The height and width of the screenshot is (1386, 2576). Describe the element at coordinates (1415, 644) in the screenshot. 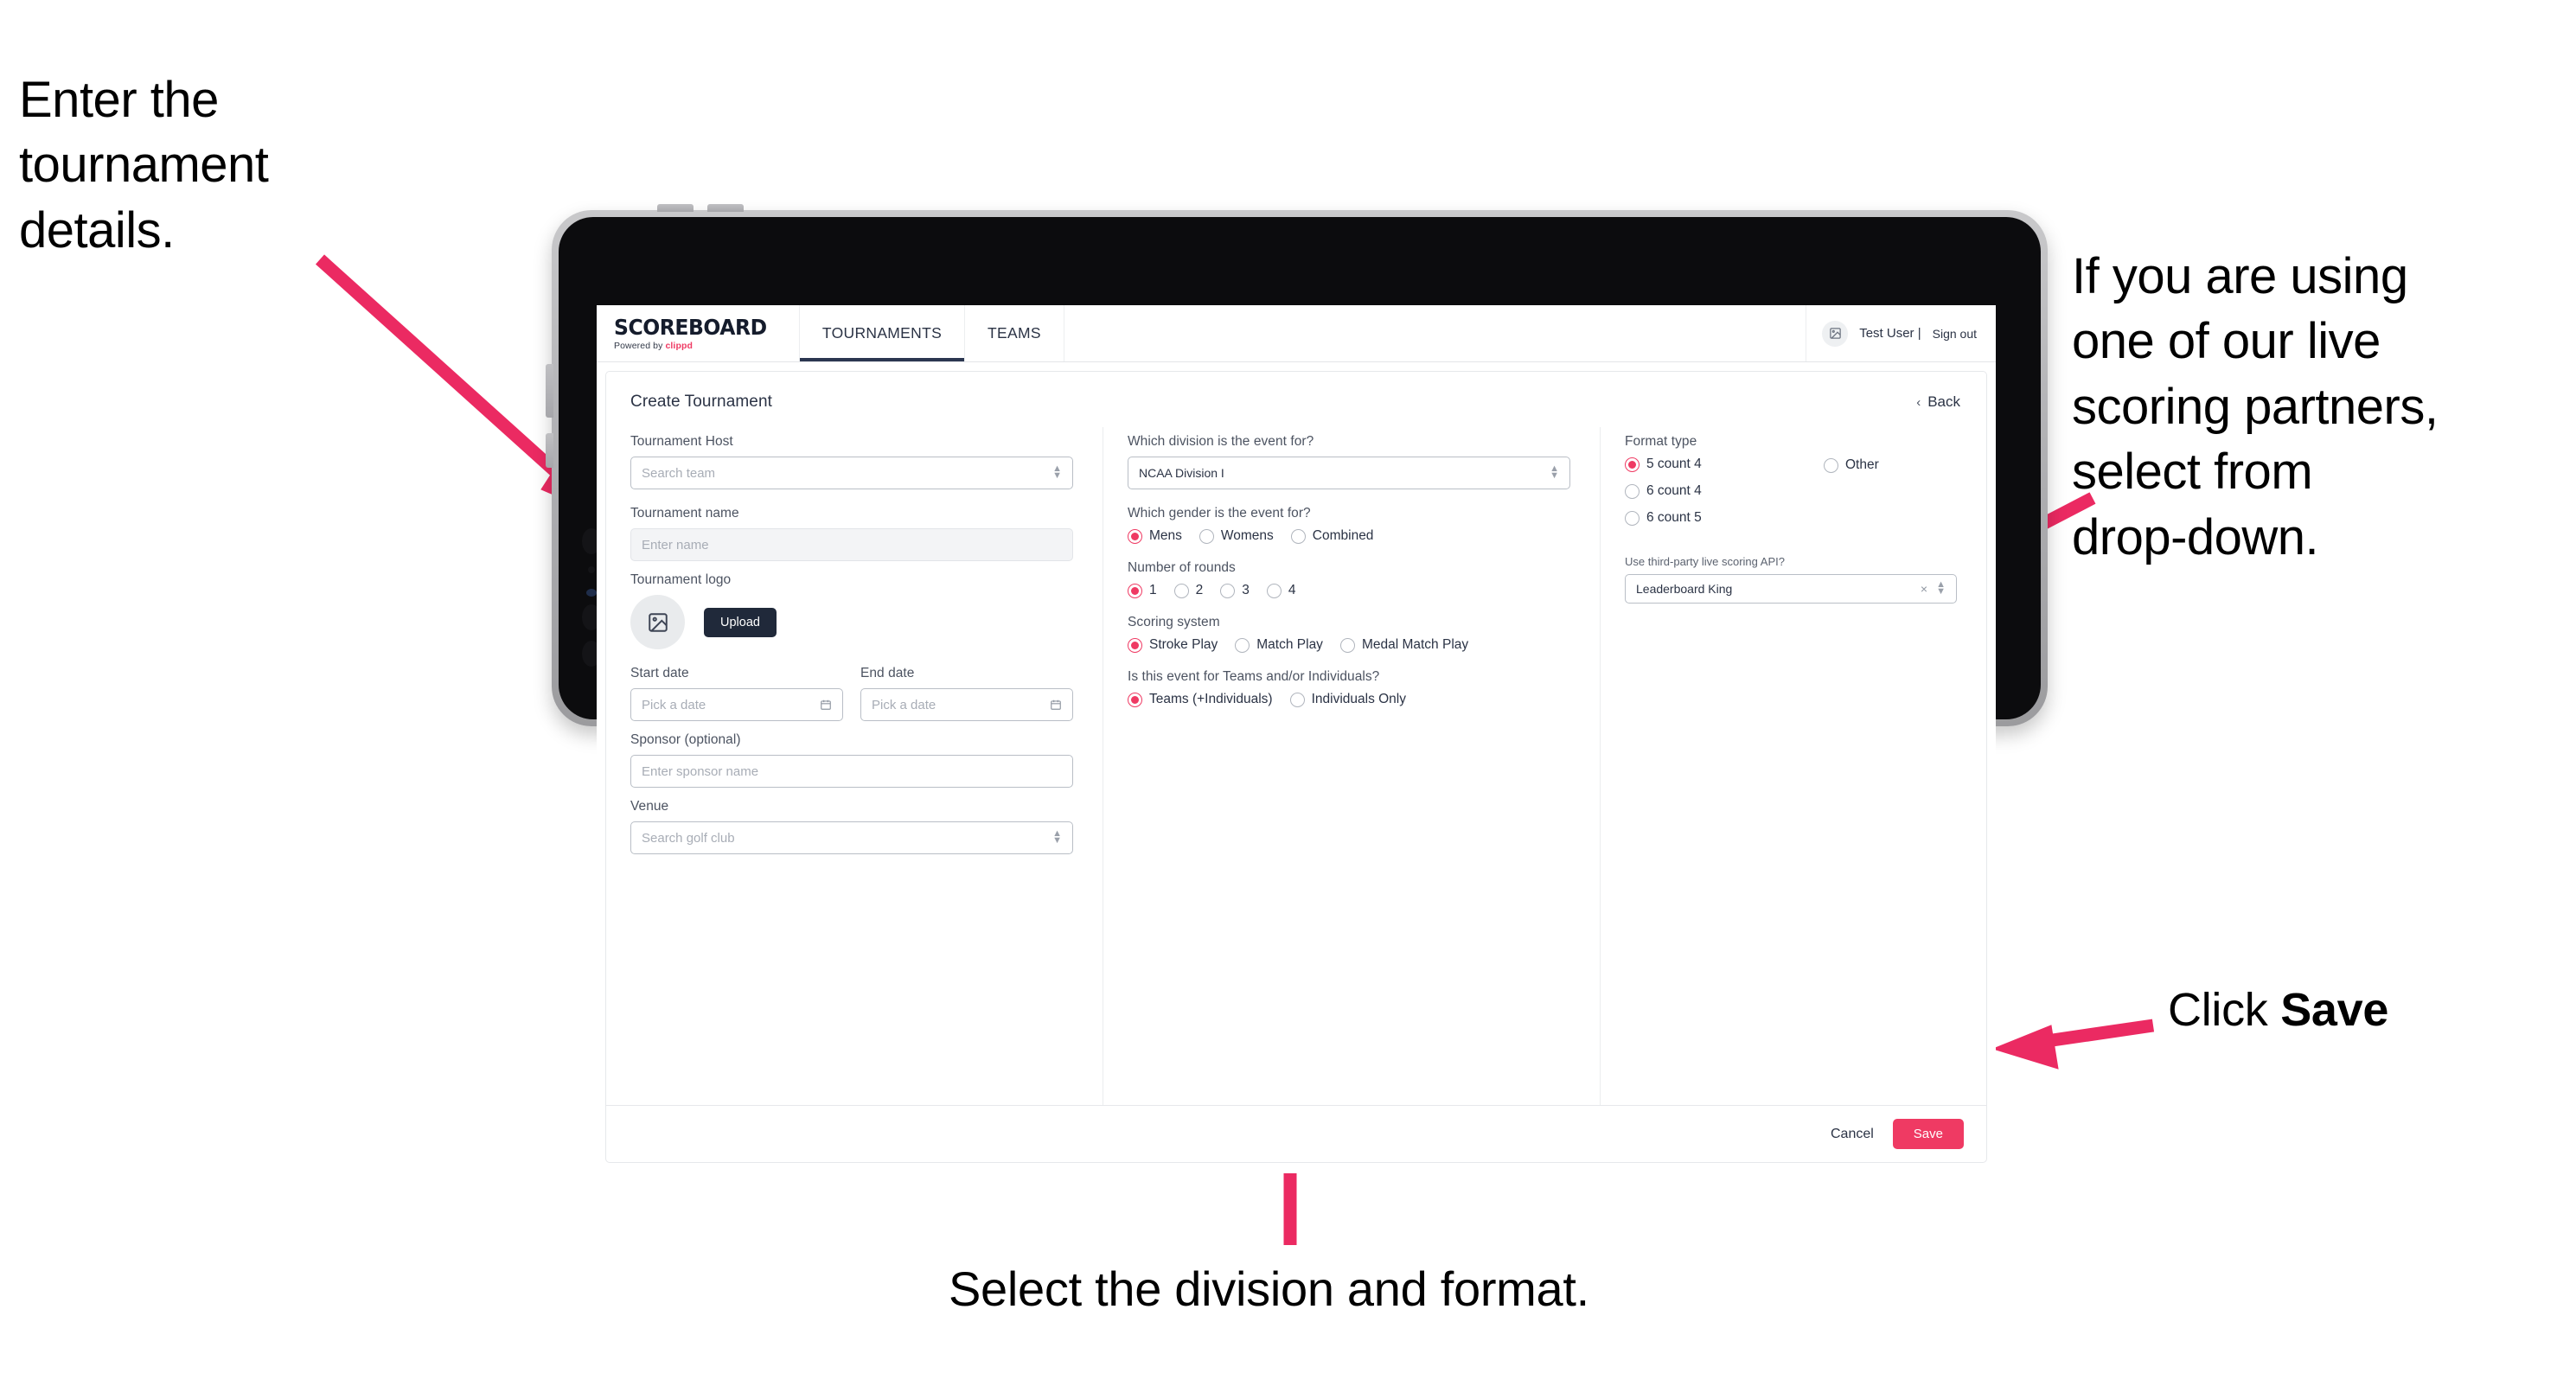

I see `scoring-option-medal-match-play-label: Medal Match Play` at that location.